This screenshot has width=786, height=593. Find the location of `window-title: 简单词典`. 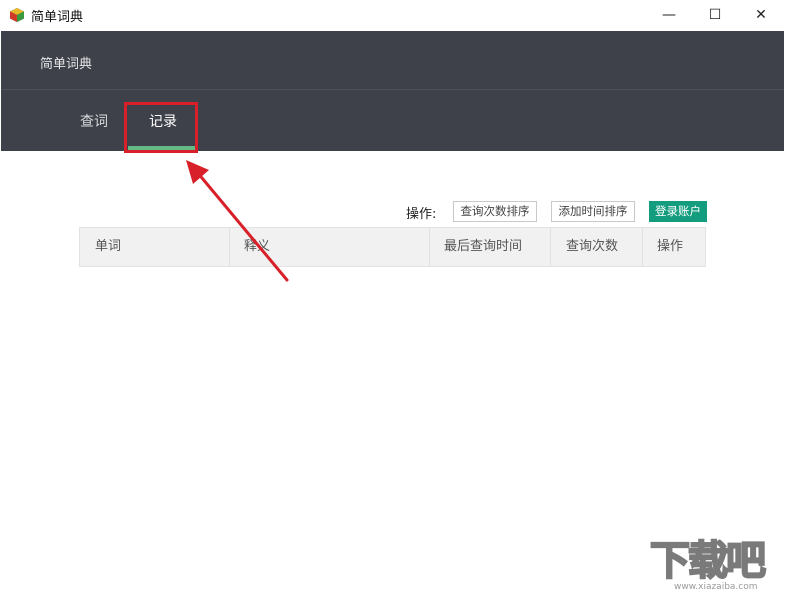

window-title: 简单词典 is located at coordinates (57, 17).